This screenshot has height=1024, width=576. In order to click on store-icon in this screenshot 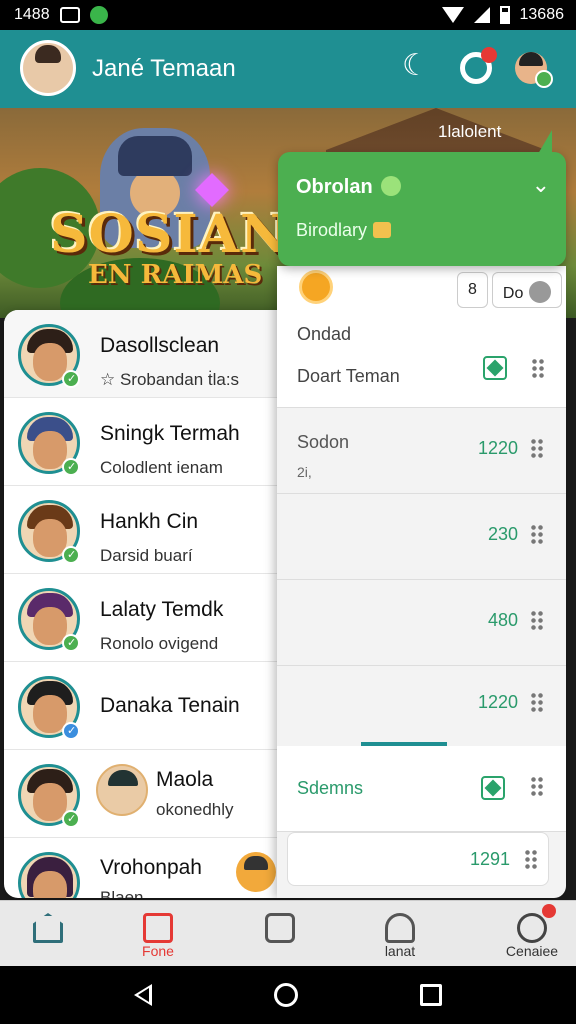, I will do `click(158, 928)`.